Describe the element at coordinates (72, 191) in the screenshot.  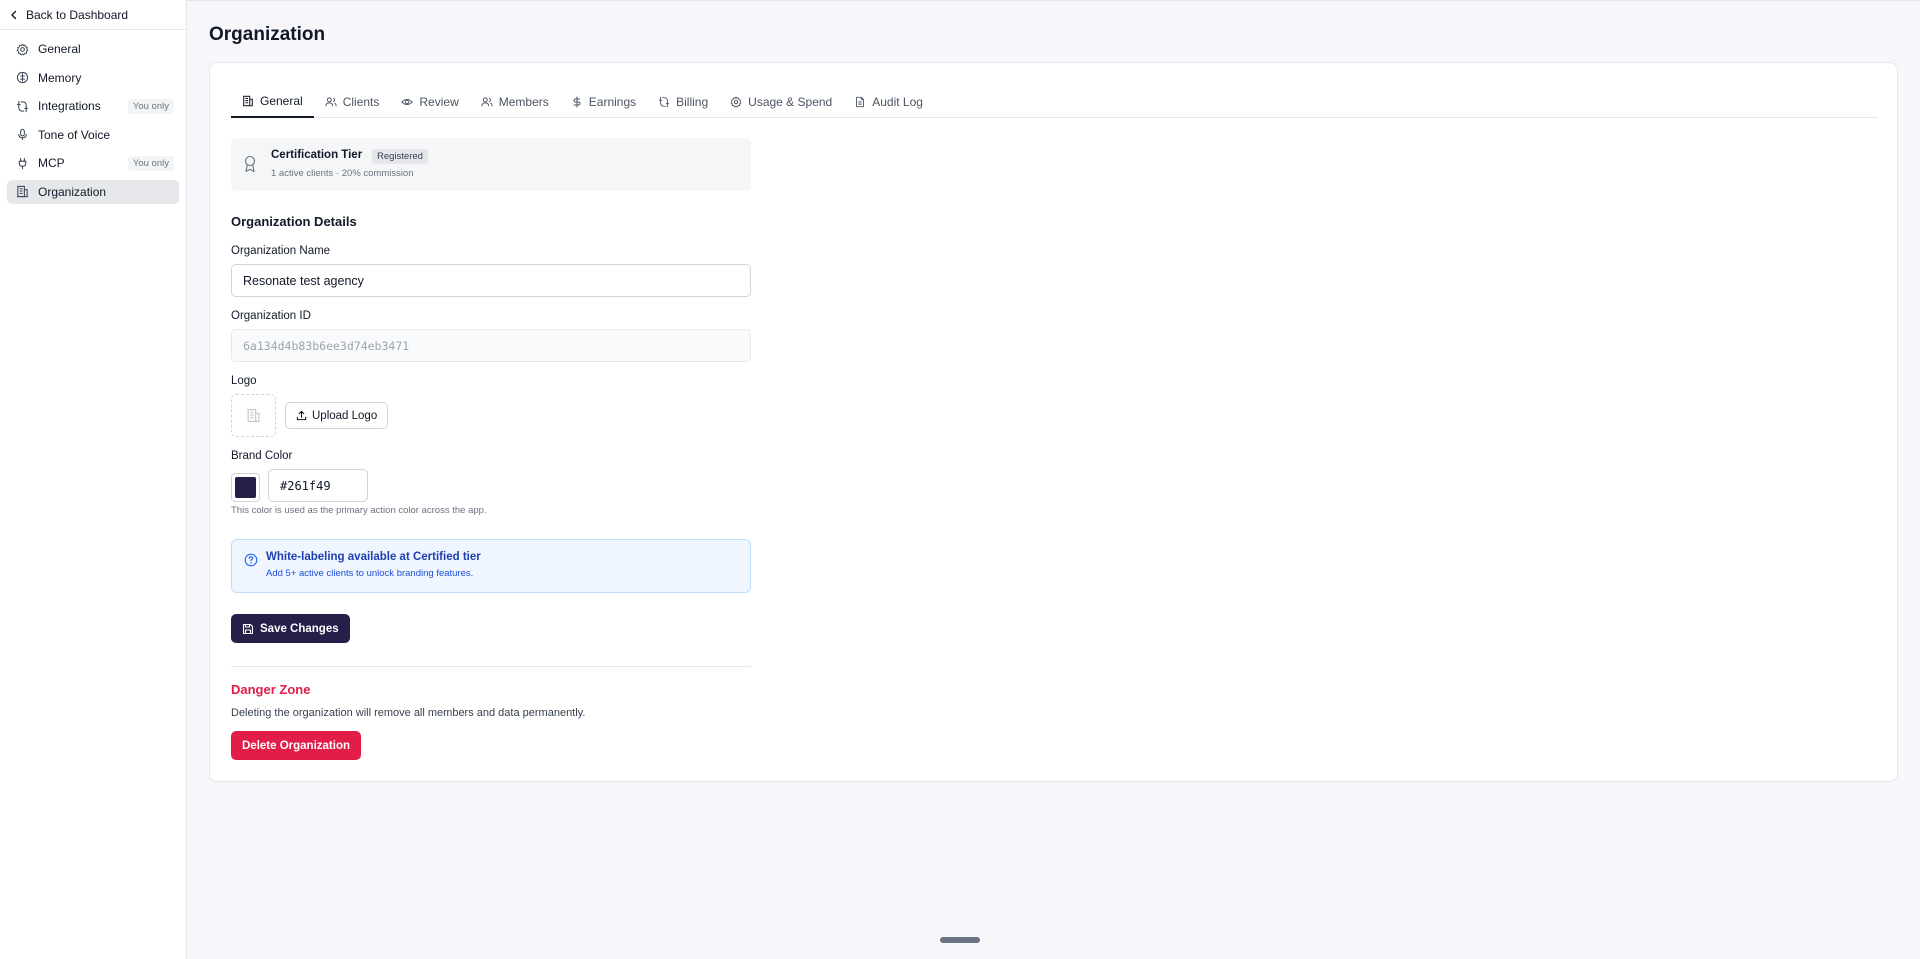
I see `sidebar-item-label: Organization` at that location.